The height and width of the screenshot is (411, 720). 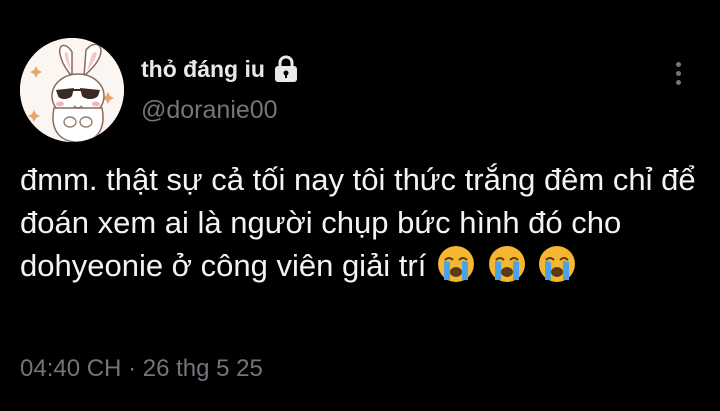 I want to click on more-vertical-icon, so click(x=678, y=64).